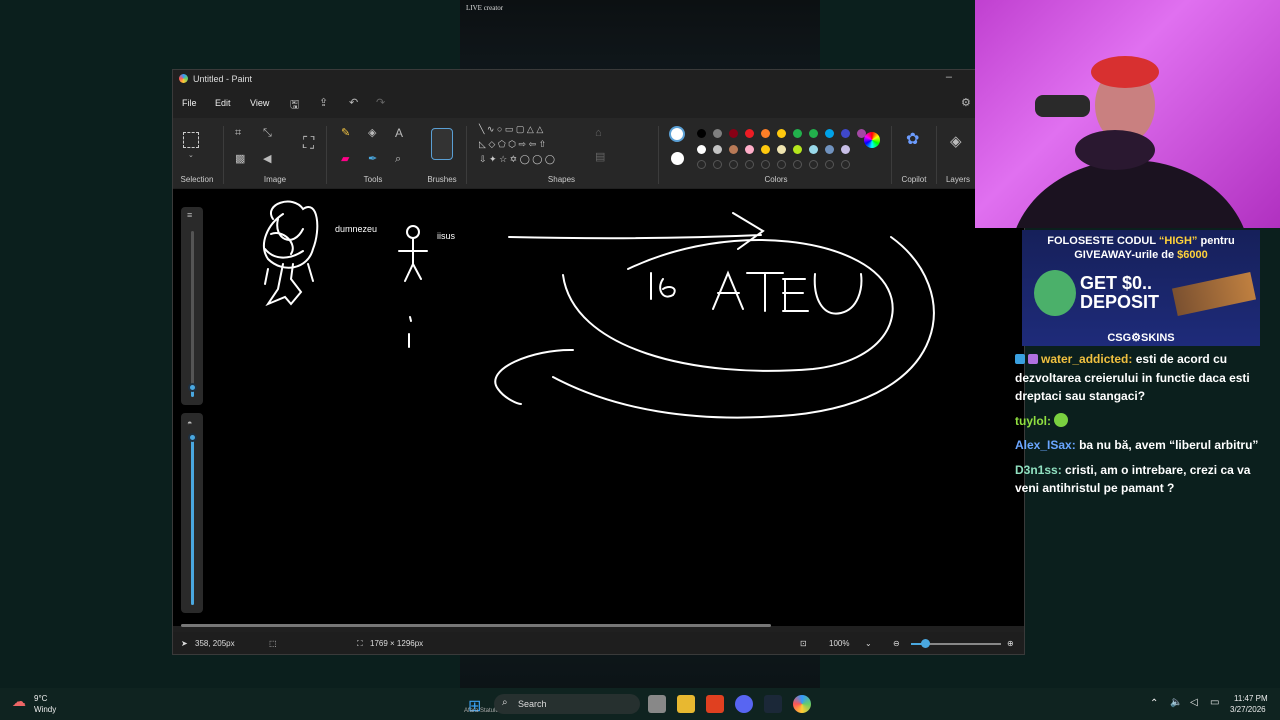 This screenshot has height=720, width=1280. Describe the element at coordinates (215, 643) in the screenshot. I see `cursor-position: 358, 205px` at that location.